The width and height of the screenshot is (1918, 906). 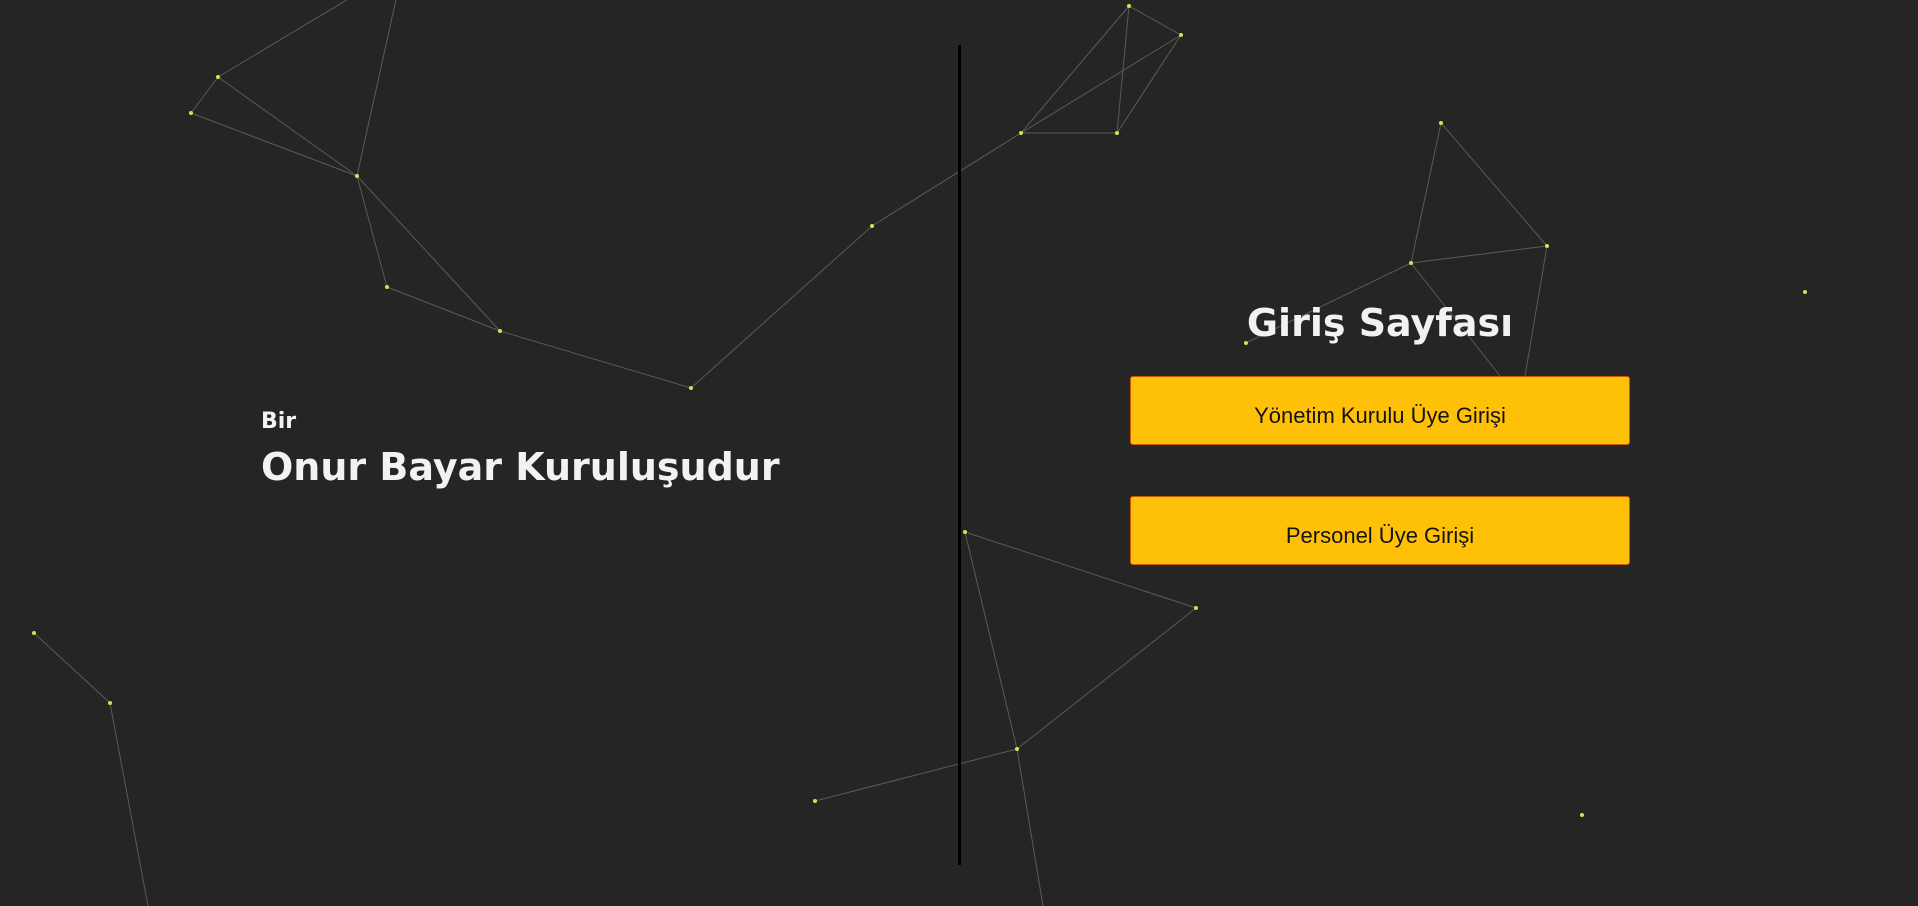 What do you see at coordinates (959, 455) in the screenshot?
I see `vertical-divider` at bounding box center [959, 455].